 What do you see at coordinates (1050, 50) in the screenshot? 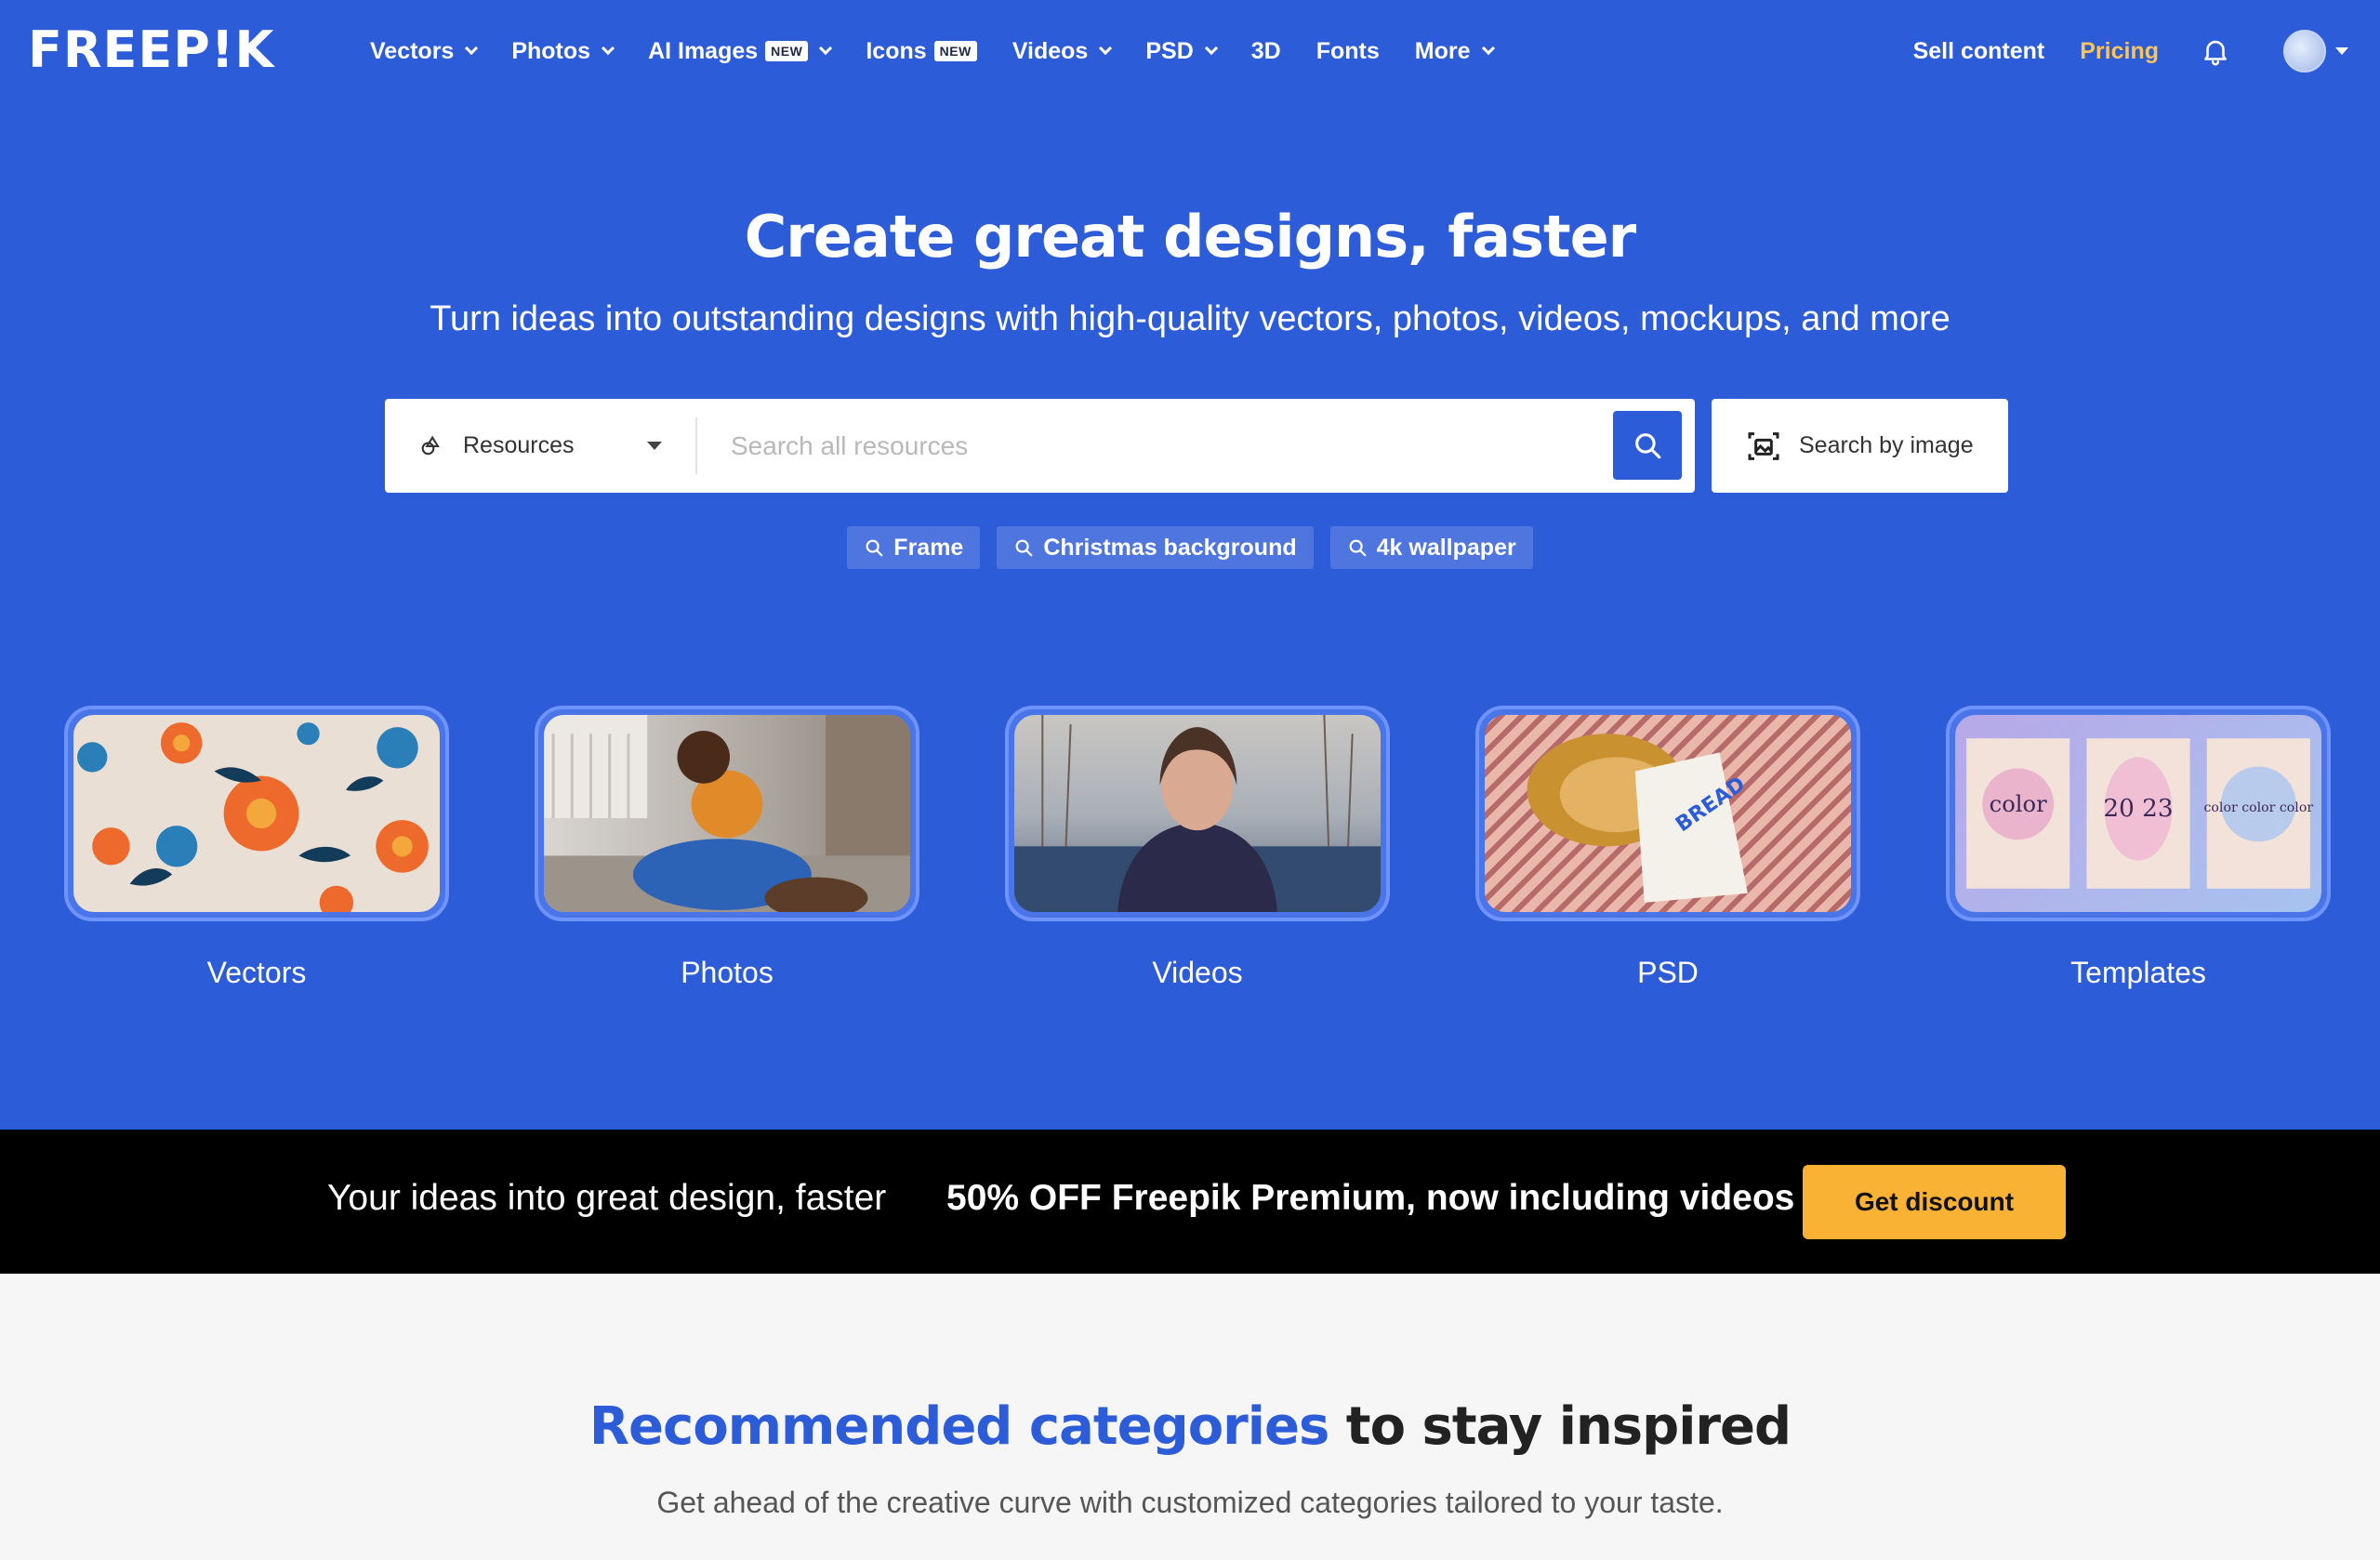
I see `nav-item-label: Videos` at bounding box center [1050, 50].